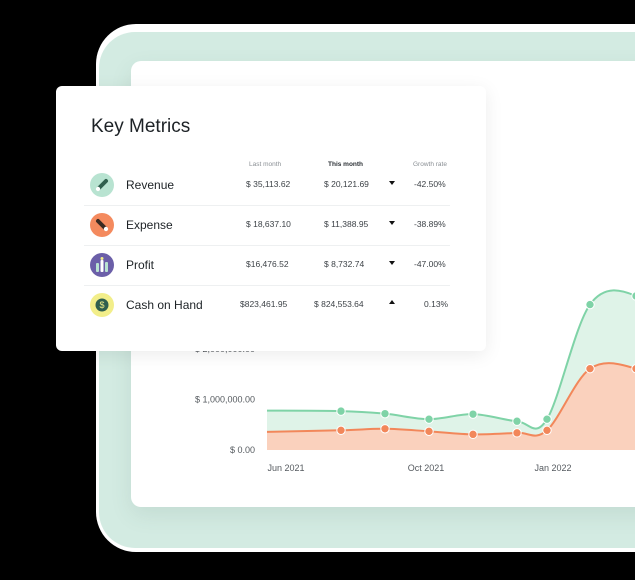 The width and height of the screenshot is (635, 580). What do you see at coordinates (430, 224) in the screenshot?
I see `growth-rate-value: -38.89%` at bounding box center [430, 224].